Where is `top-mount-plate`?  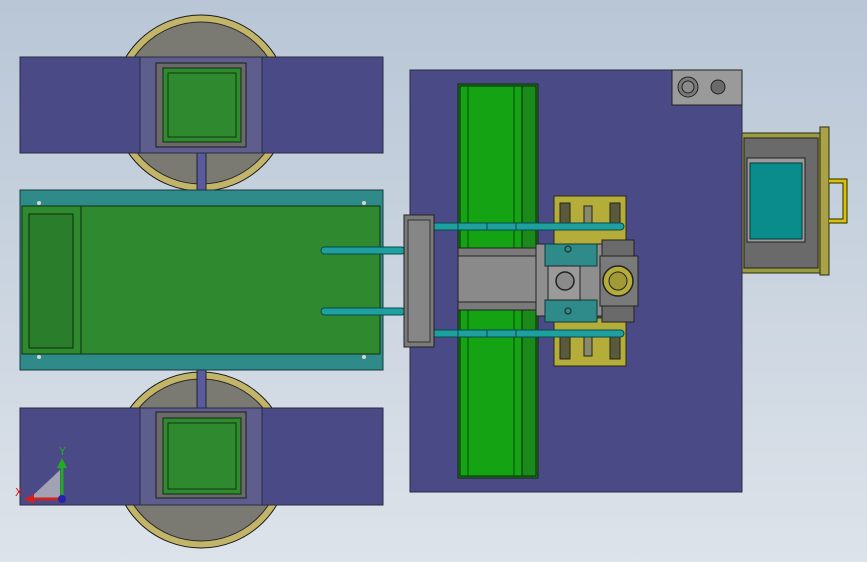 top-mount-plate is located at coordinates (201, 105).